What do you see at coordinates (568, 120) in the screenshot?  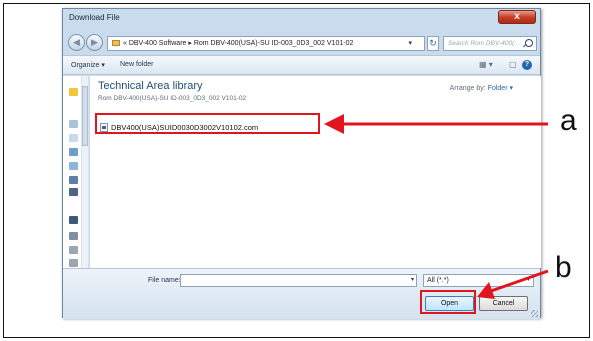 I see `callout-label-a: a` at bounding box center [568, 120].